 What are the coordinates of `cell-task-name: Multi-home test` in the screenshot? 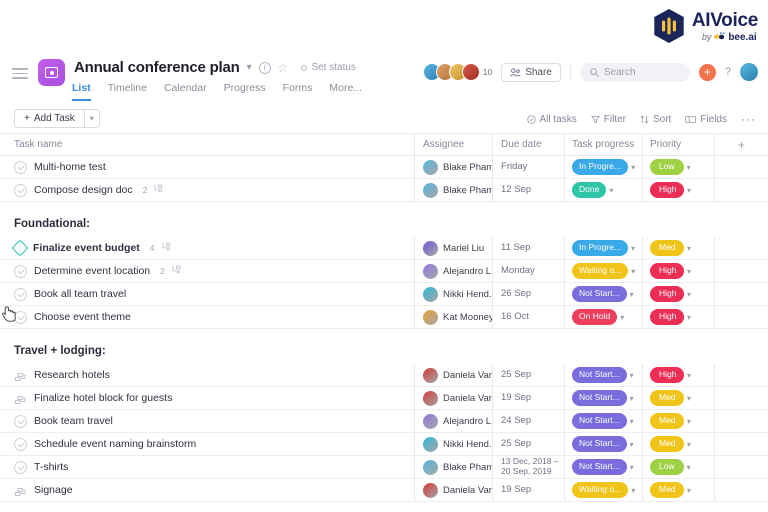 It's located at (207, 167).